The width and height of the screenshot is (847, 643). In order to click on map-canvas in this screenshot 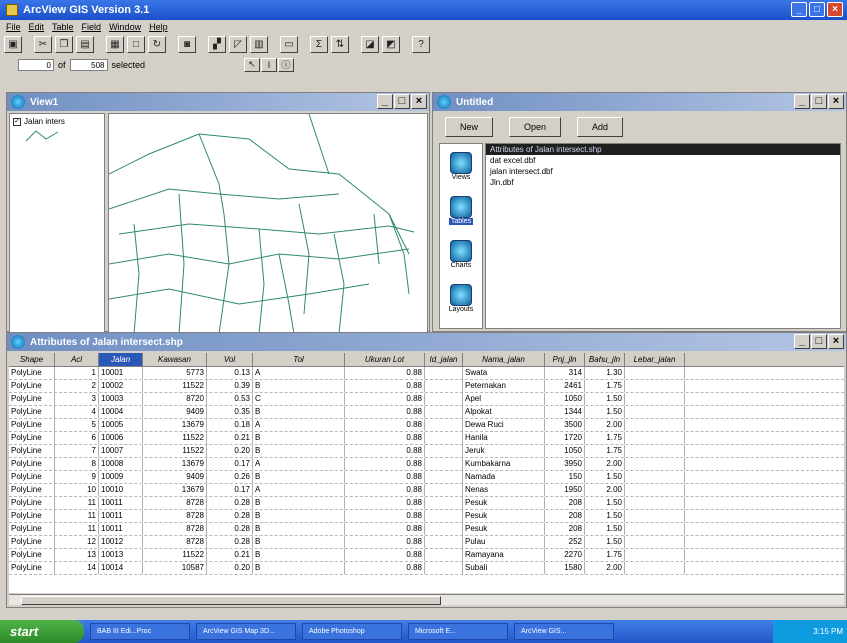, I will do `click(268, 223)`.